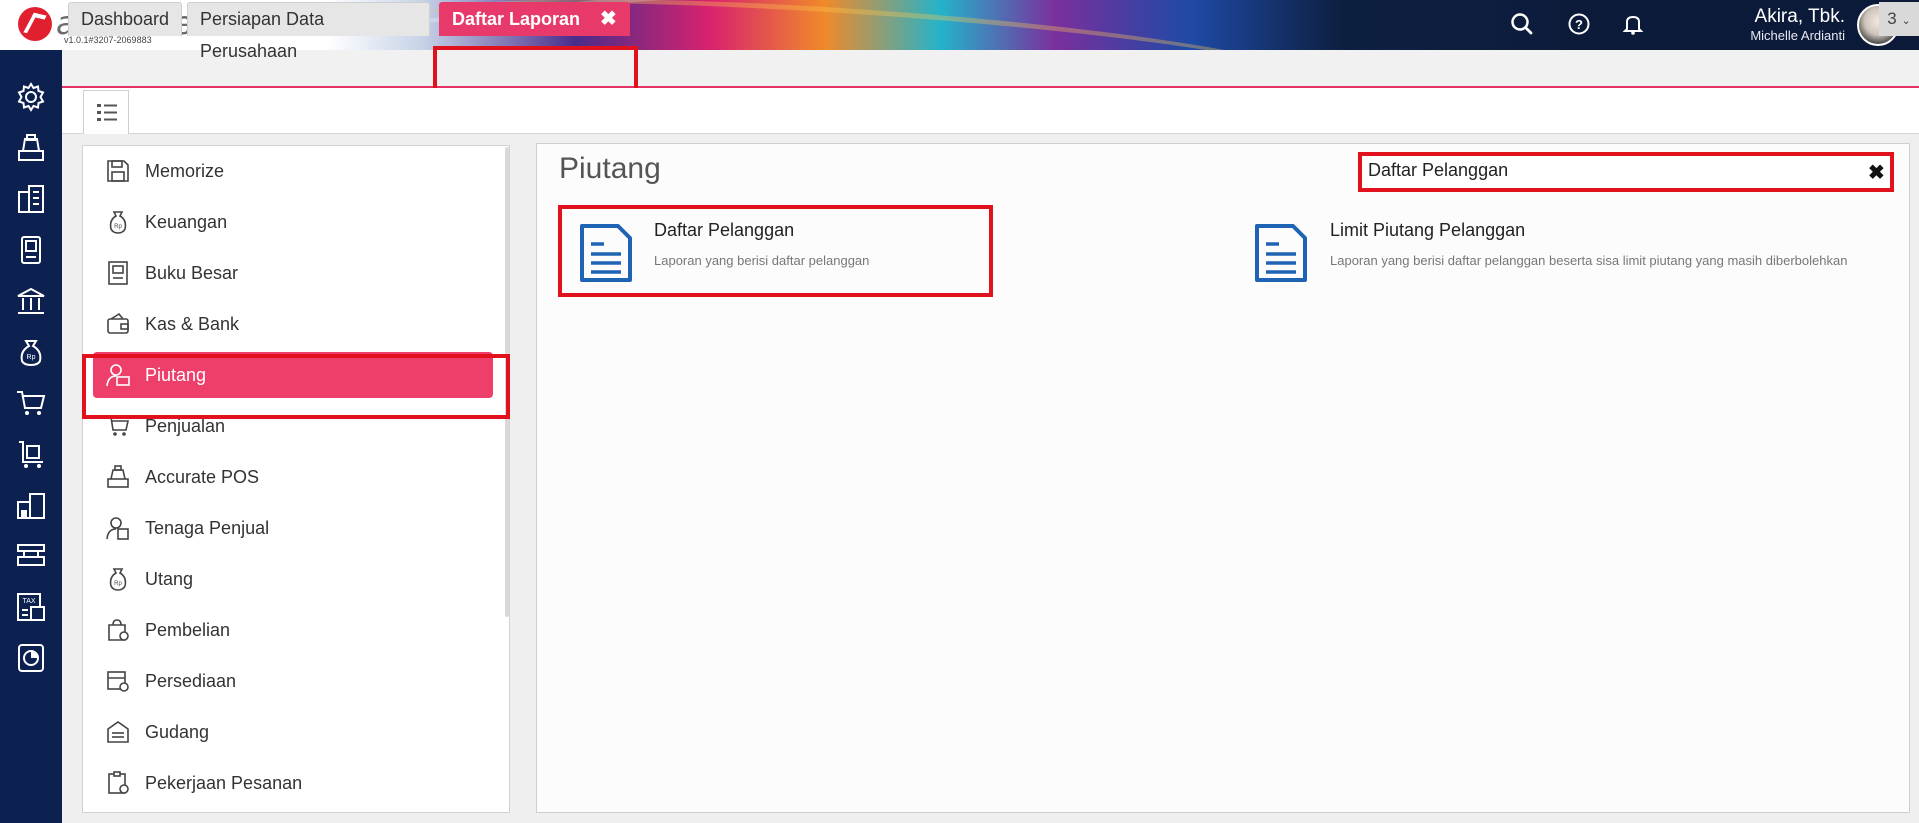  I want to click on tab-count-value: 3, so click(1892, 18).